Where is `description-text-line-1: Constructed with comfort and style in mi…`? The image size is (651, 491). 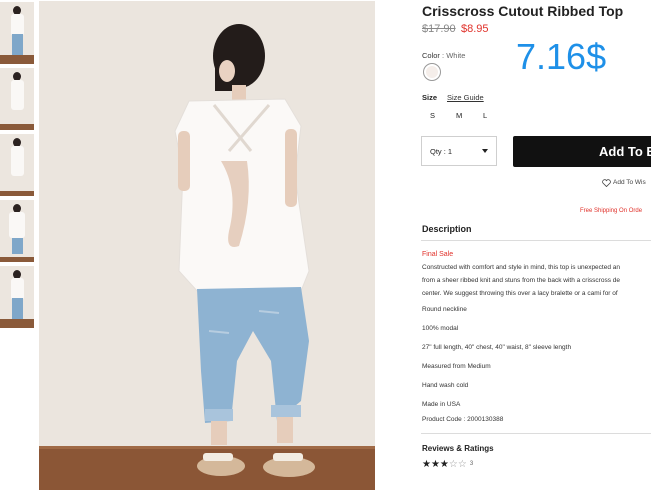 description-text-line-1: Constructed with comfort and style in mi… is located at coordinates (521, 267).